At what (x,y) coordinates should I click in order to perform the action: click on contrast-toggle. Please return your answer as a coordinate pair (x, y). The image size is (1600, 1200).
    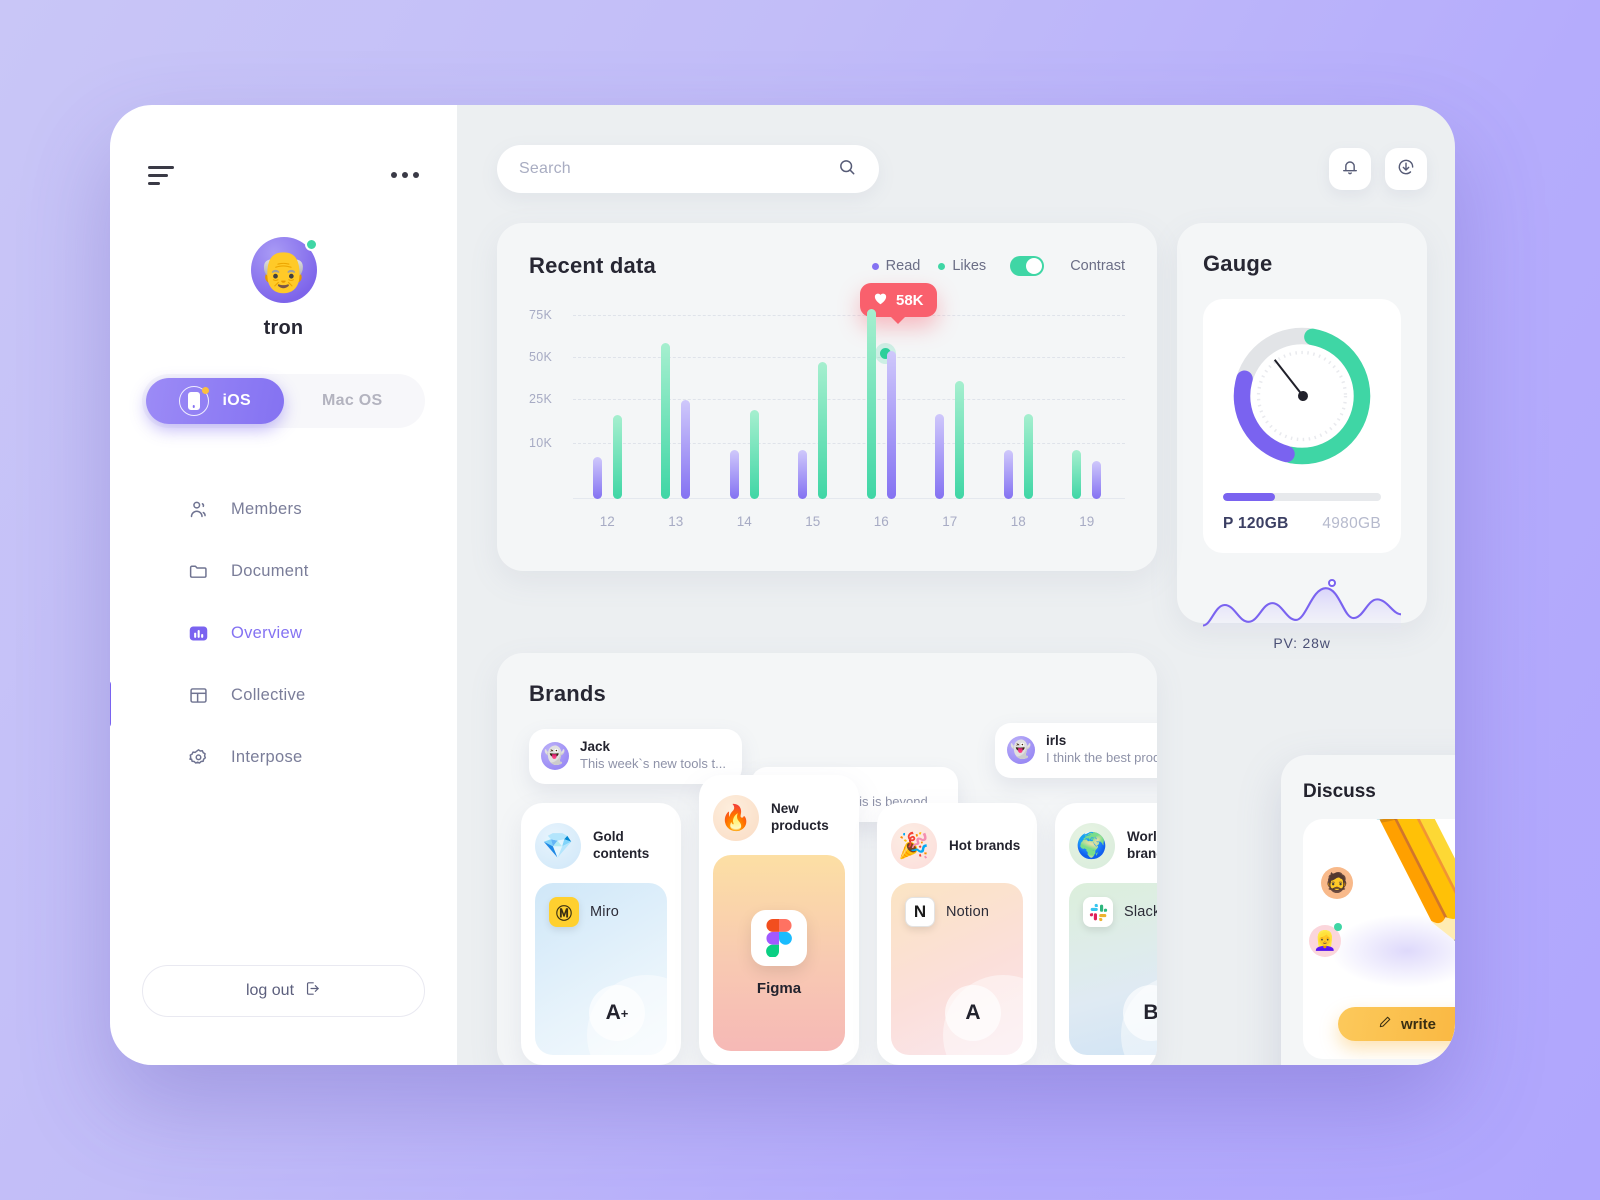
    Looking at the image, I should click on (1027, 266).